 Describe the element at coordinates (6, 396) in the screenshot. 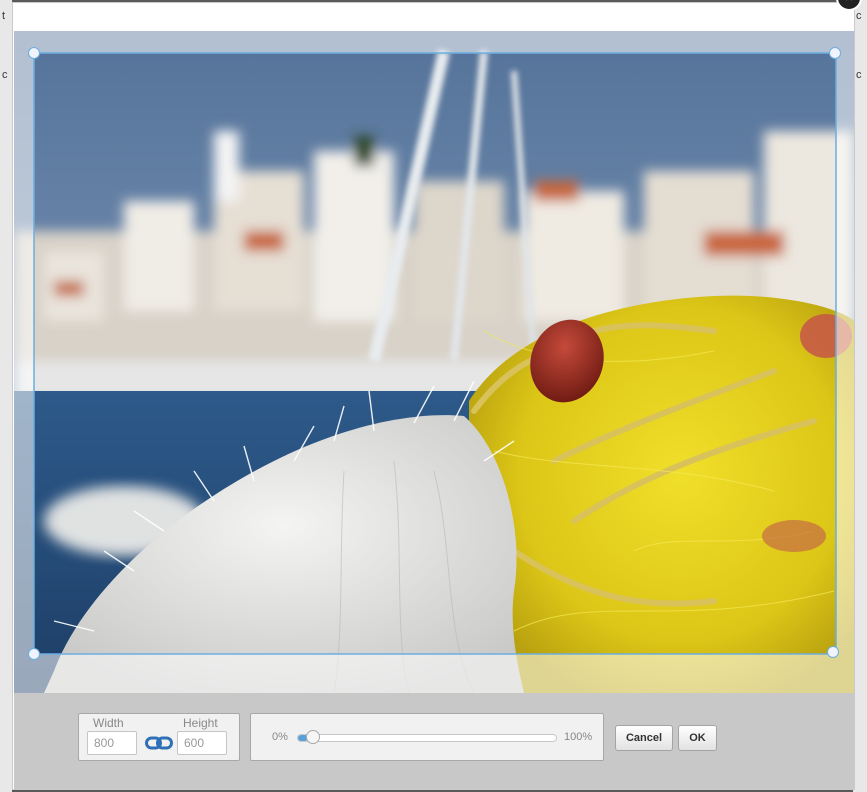

I see `backdrop-left: t c` at that location.